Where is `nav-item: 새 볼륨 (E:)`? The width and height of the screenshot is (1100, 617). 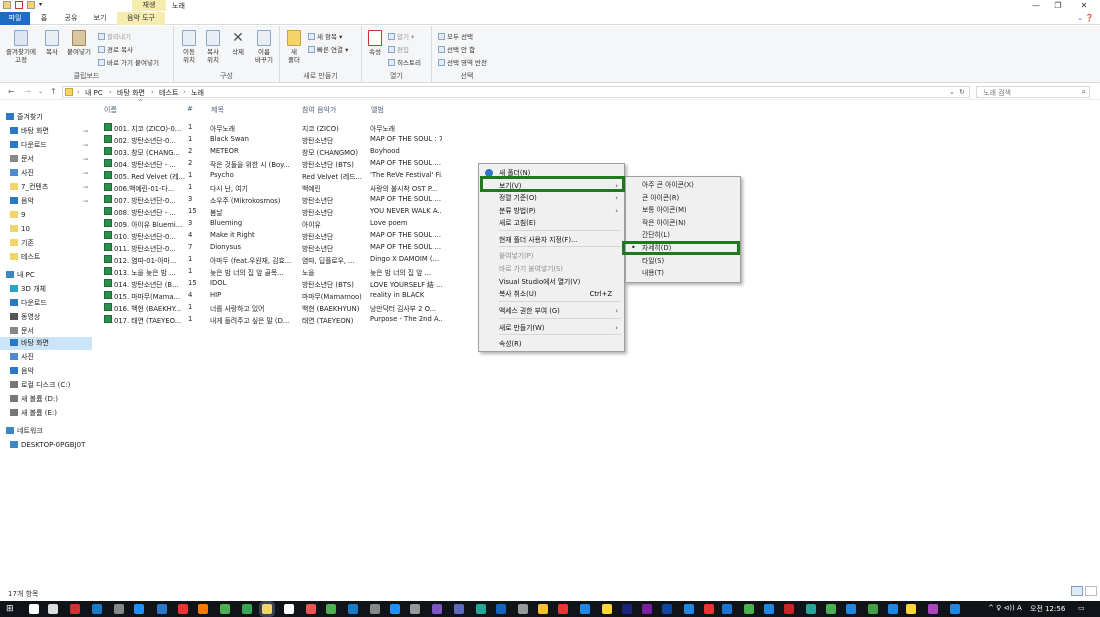
nav-item: 새 볼륨 (E:) is located at coordinates (46, 413).